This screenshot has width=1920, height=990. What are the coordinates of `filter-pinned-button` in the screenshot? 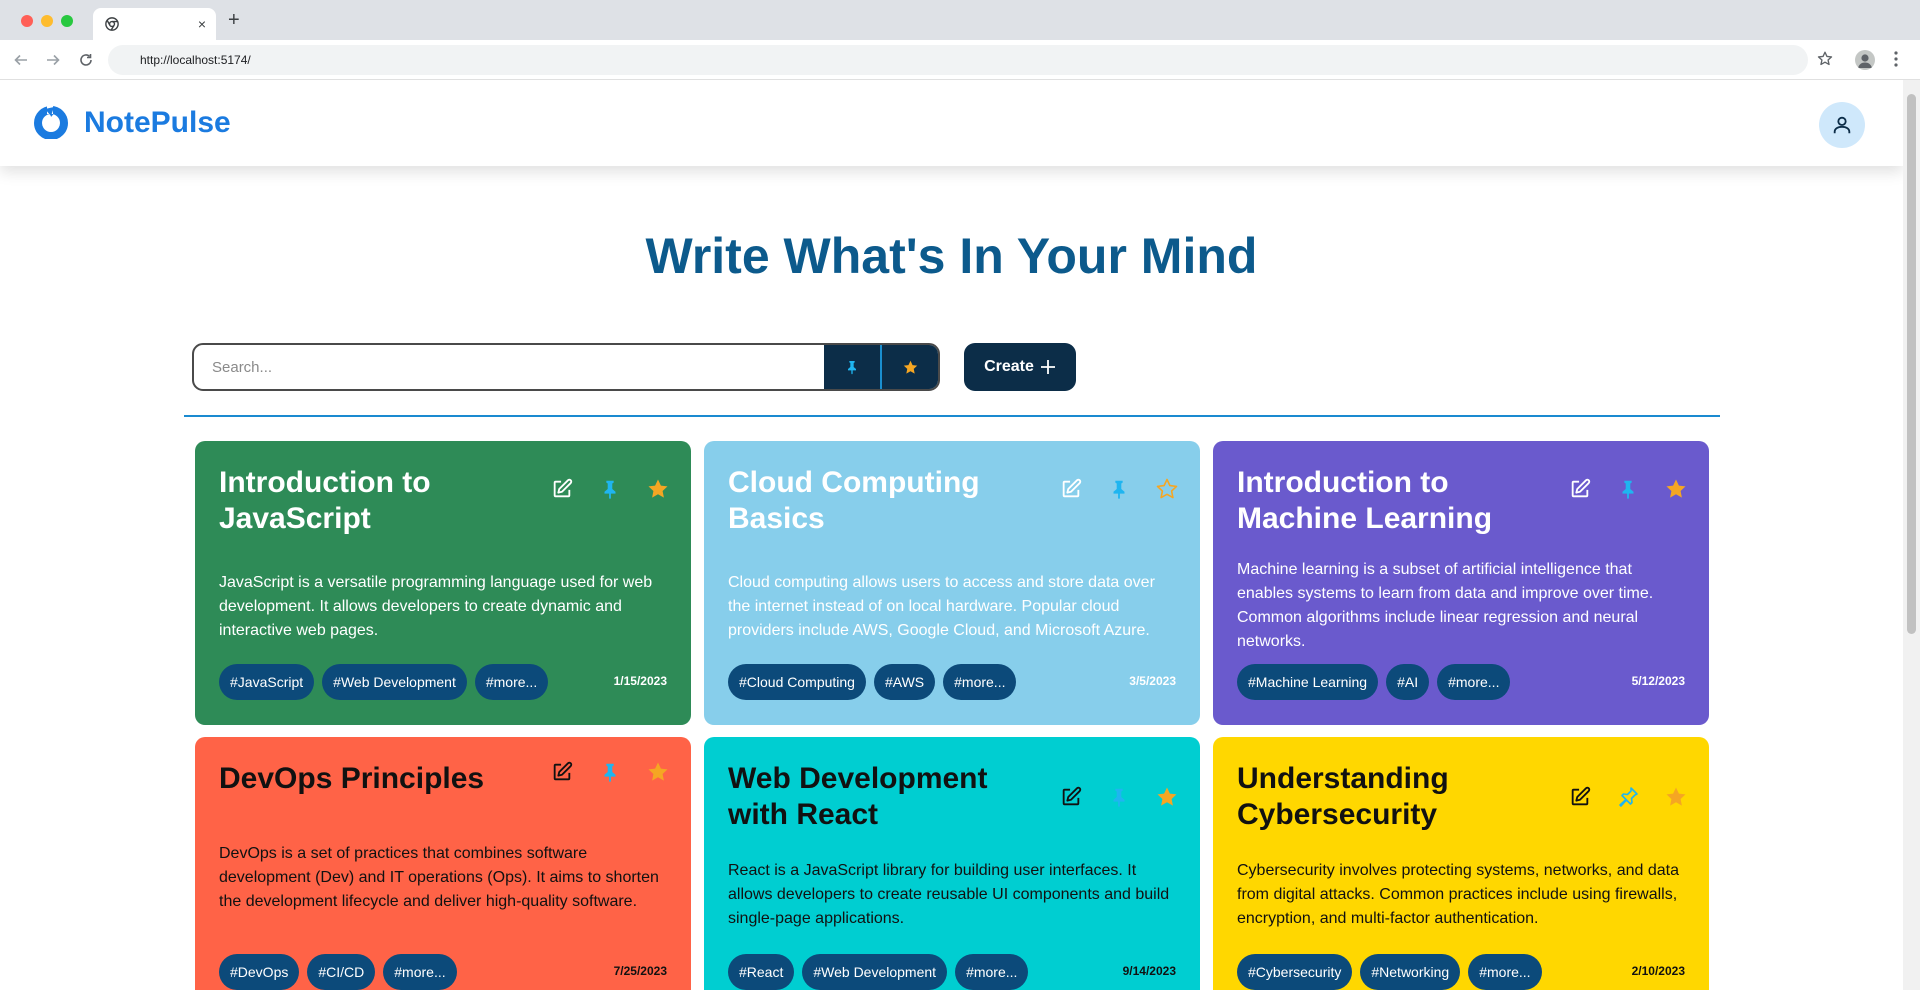 It's located at (852, 367).